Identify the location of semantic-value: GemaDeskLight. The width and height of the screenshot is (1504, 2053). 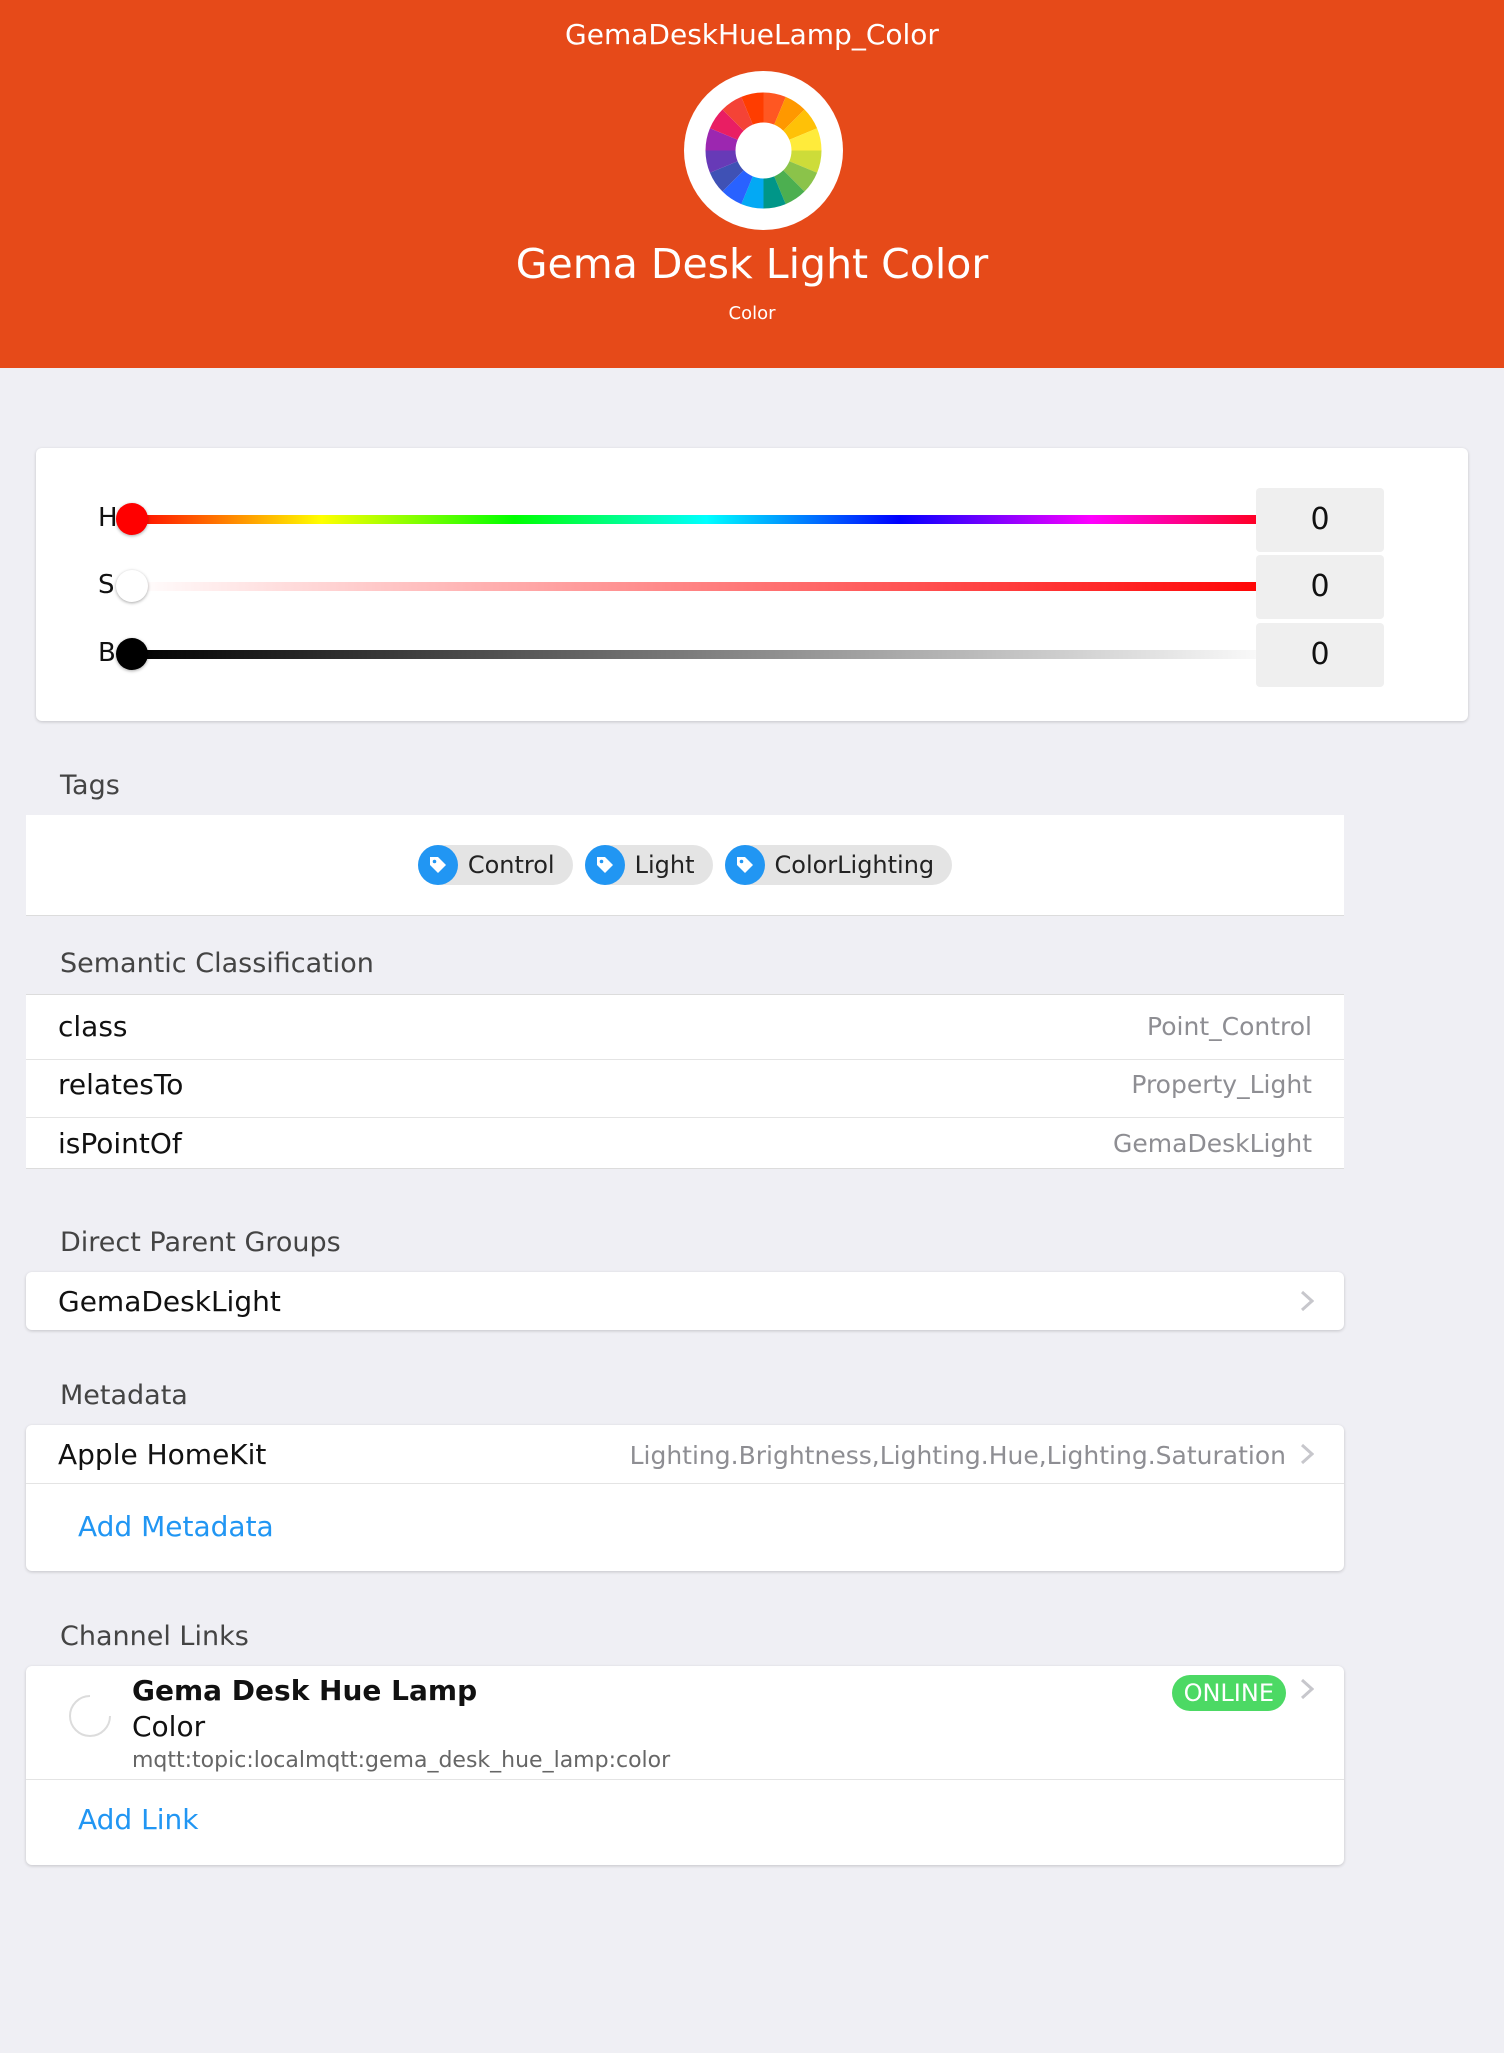
(1212, 1143).